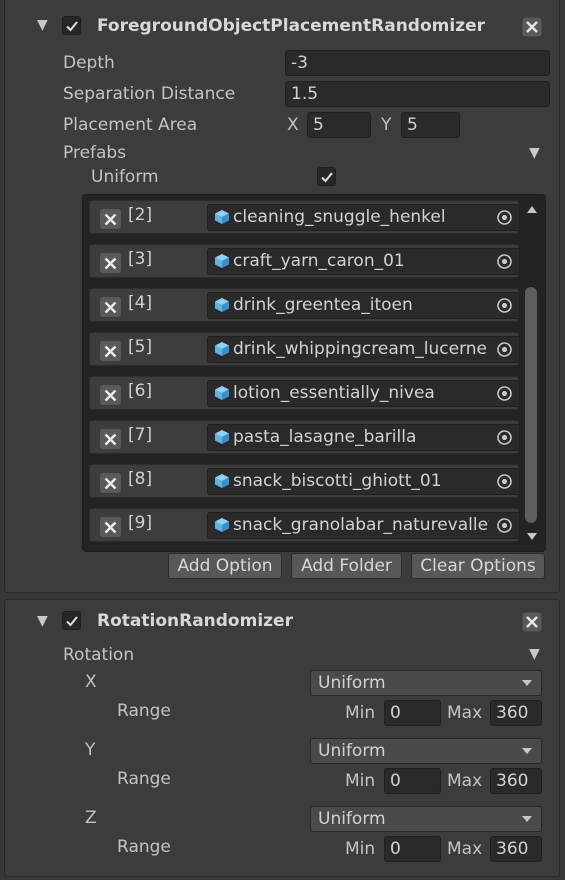  I want to click on object-field: snack_biscotti_ghiott_01, so click(363, 481).